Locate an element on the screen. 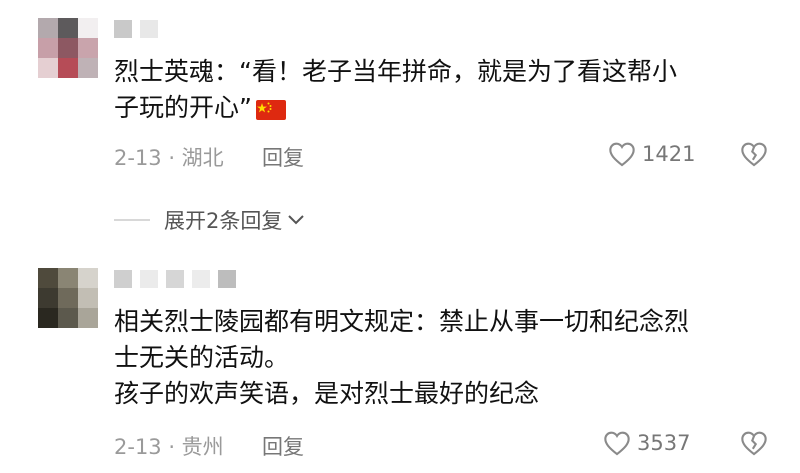 Image resolution: width=800 pixels, height=473 pixels. china-flag-icon is located at coordinates (270, 112).